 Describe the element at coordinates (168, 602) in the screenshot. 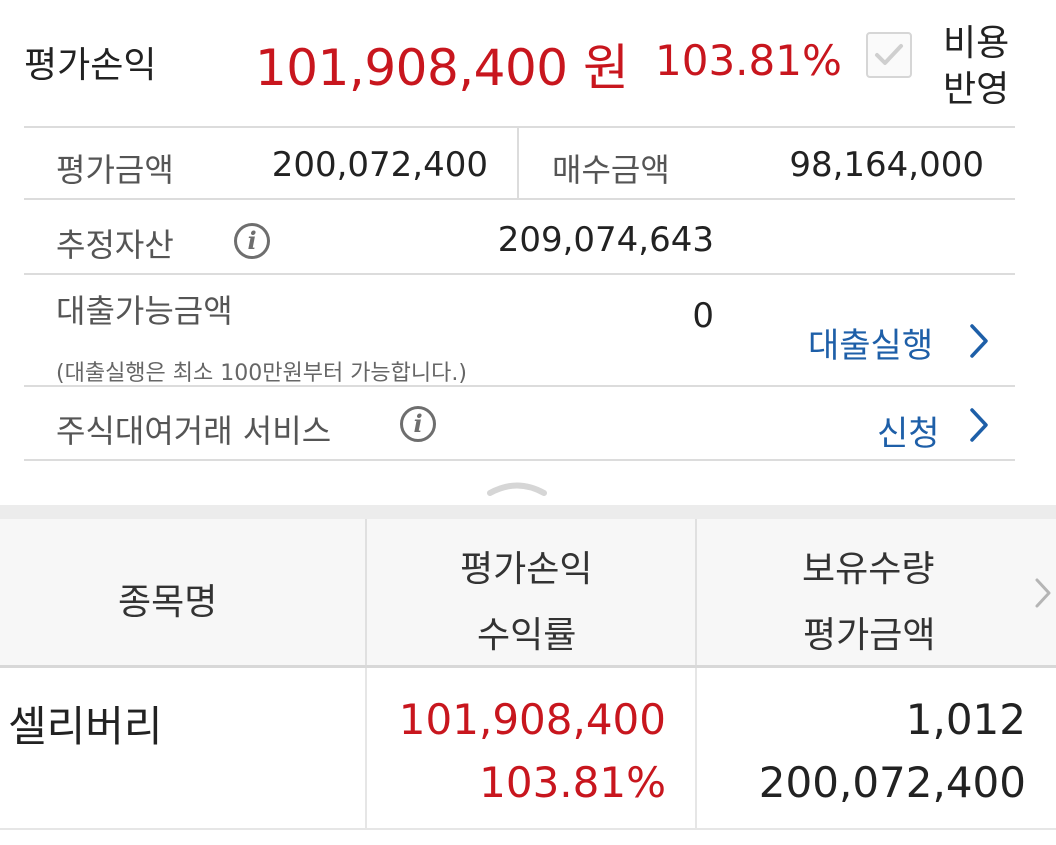

I see `column-header-name: 종목명` at that location.